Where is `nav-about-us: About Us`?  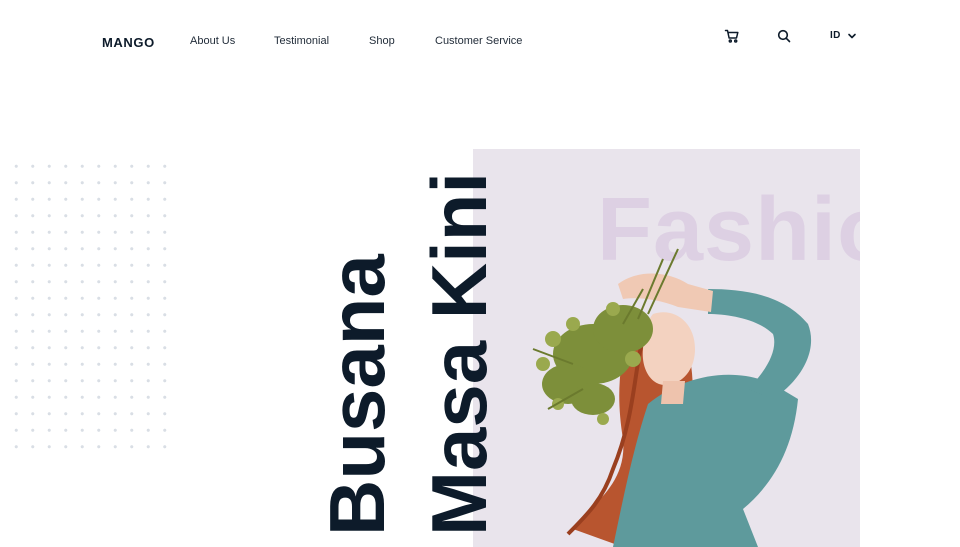 nav-about-us: About Us is located at coordinates (212, 41).